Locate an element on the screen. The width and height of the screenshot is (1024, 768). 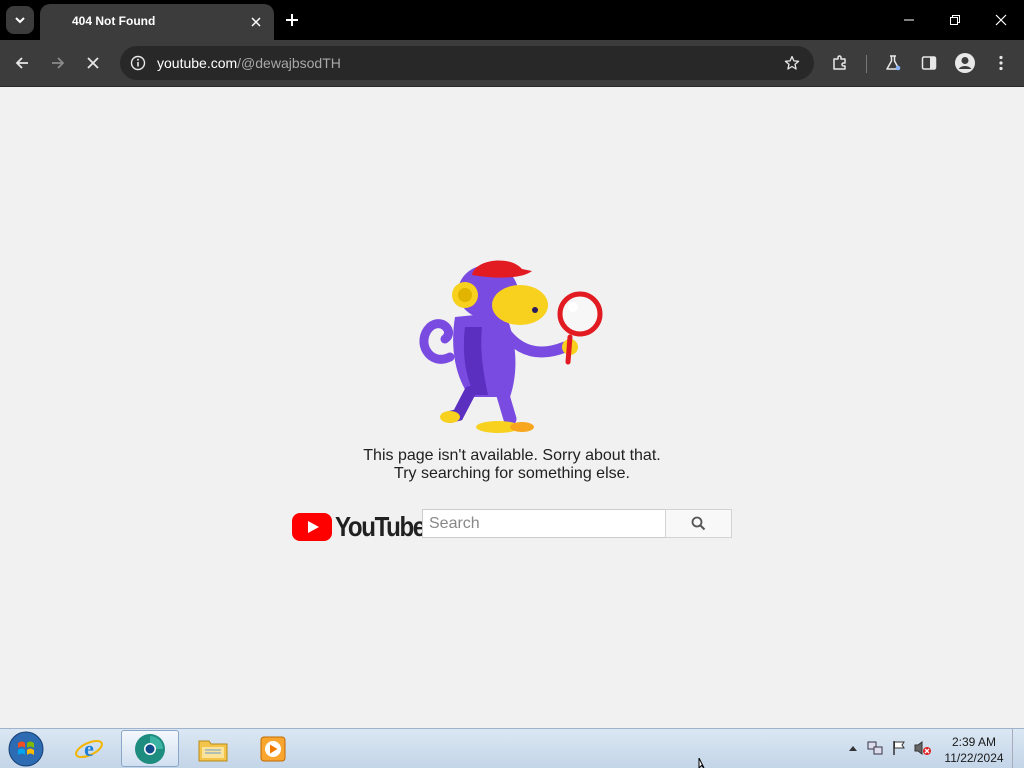
taskbar-media-player is located at coordinates (273, 748).